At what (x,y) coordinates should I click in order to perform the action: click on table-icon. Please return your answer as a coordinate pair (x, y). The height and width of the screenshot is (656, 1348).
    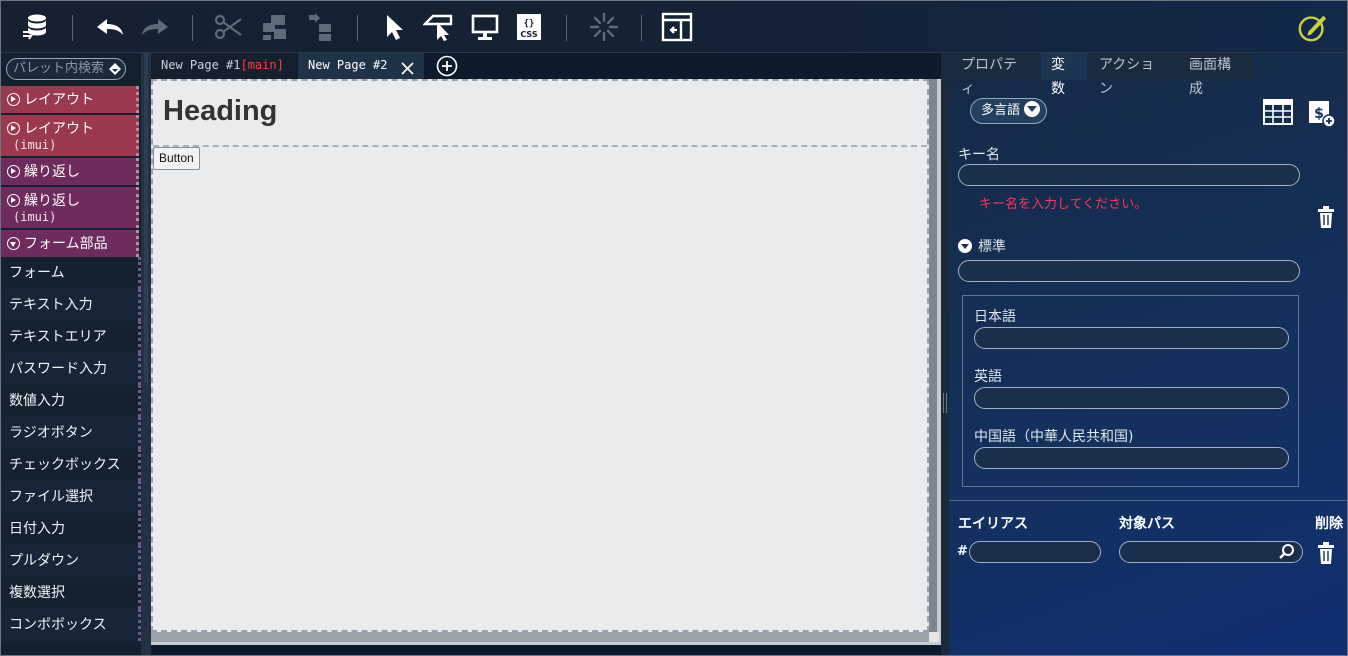
    Looking at the image, I should click on (1278, 114).